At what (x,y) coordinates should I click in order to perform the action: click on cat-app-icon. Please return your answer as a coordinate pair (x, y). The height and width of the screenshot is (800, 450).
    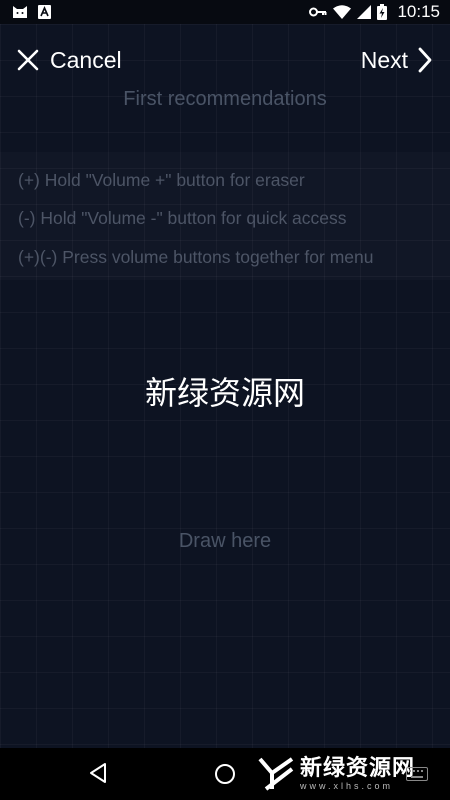
    Looking at the image, I should click on (20, 12).